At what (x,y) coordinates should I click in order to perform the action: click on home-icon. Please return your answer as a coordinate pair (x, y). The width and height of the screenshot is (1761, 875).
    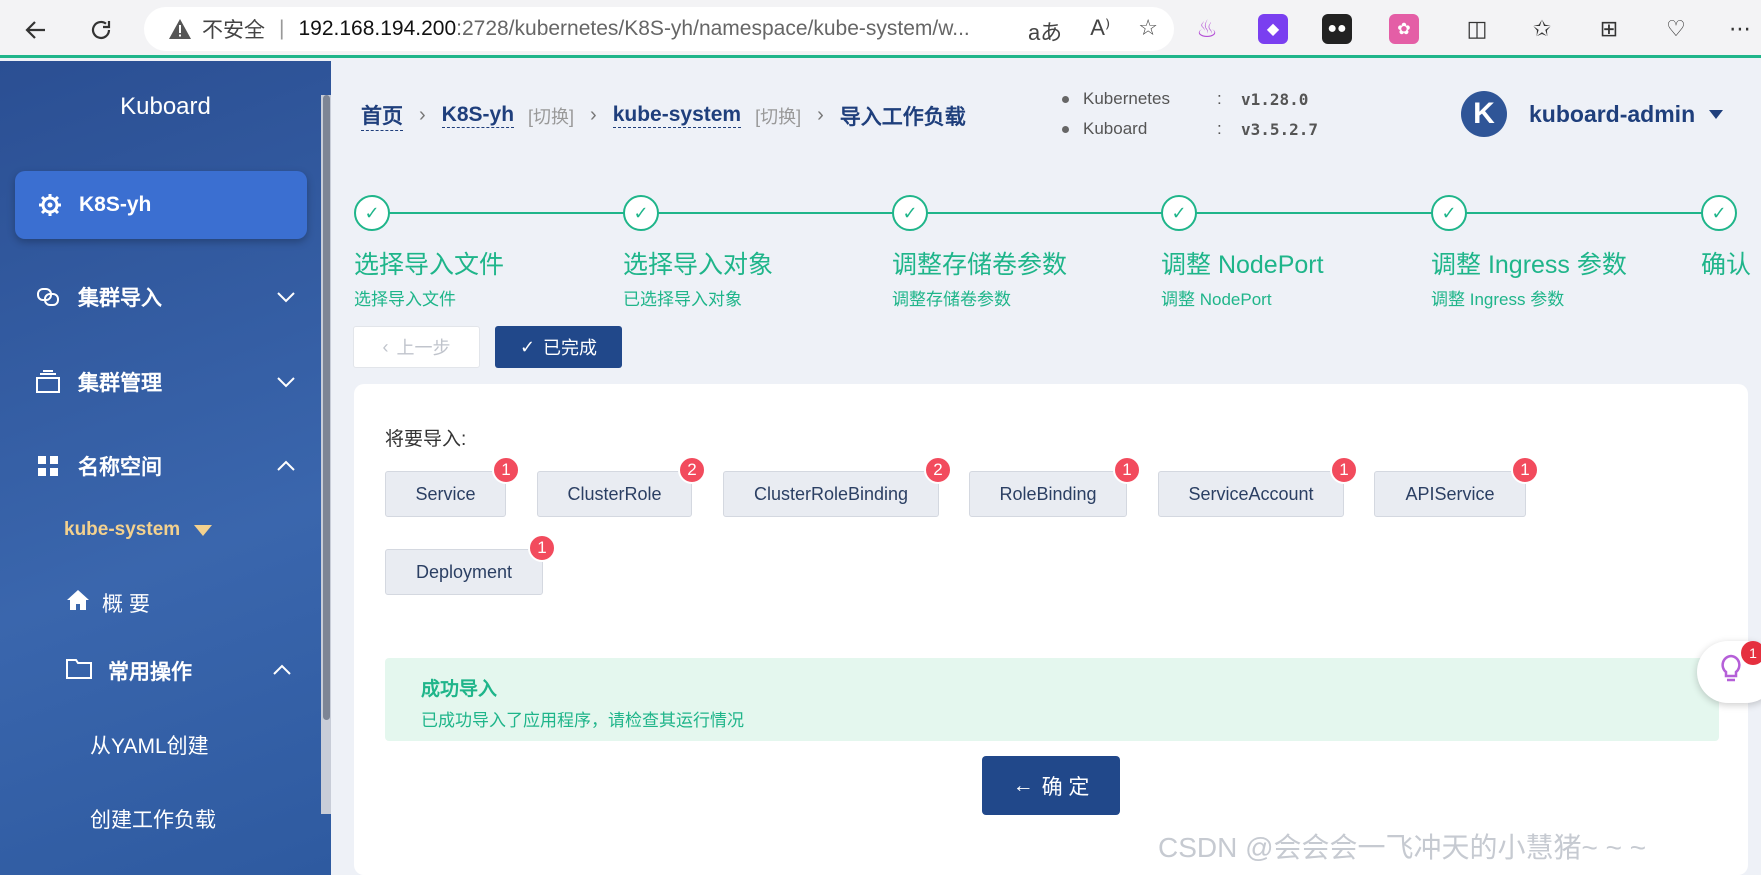
    Looking at the image, I should click on (78, 603).